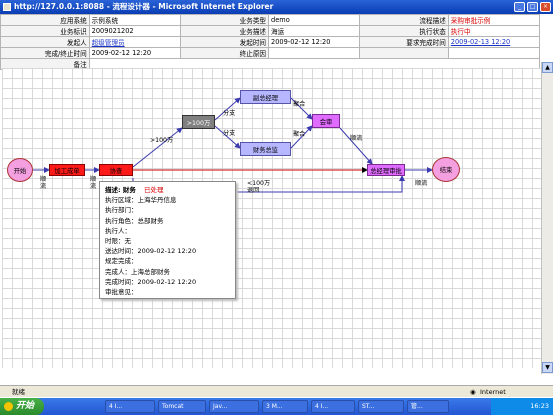 The image size is (553, 415). What do you see at coordinates (118, 230) in the screenshot?
I see `popup-line: 执行人：` at bounding box center [118, 230].